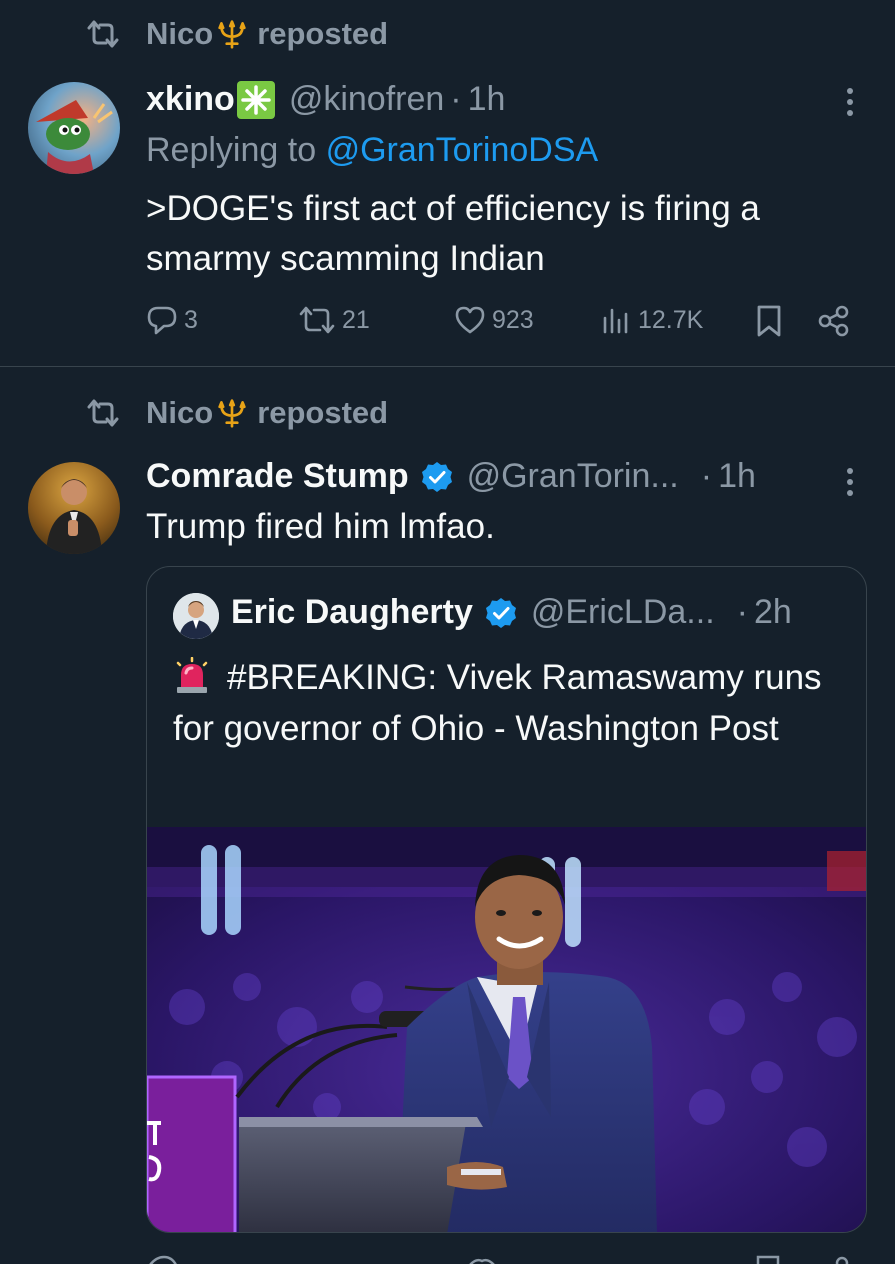 Image resolution: width=895 pixels, height=1264 pixels. I want to click on bookmark-icon, so click(769, 321).